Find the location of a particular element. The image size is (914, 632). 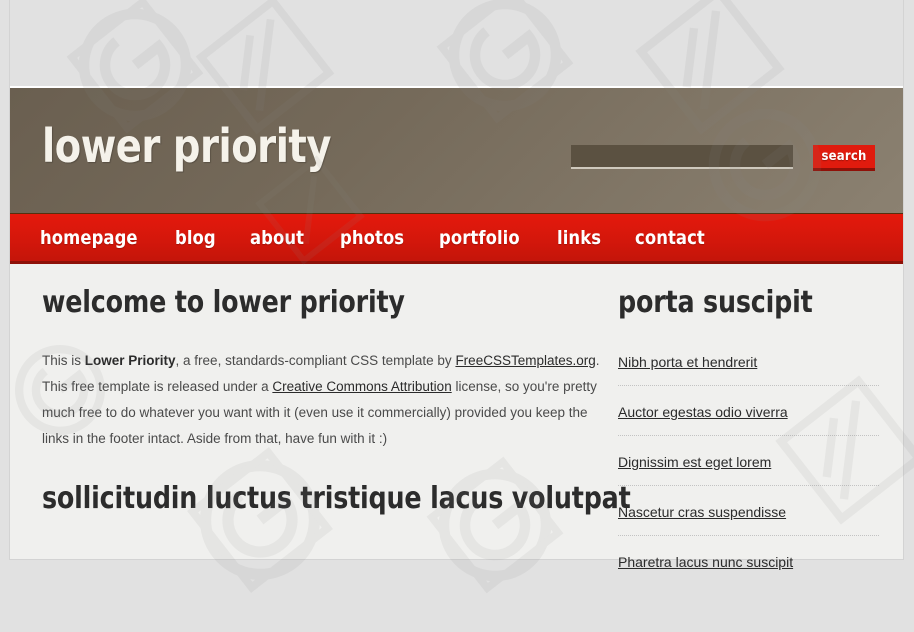

list-item: Dignissim est eget lorem is located at coordinates (748, 470).